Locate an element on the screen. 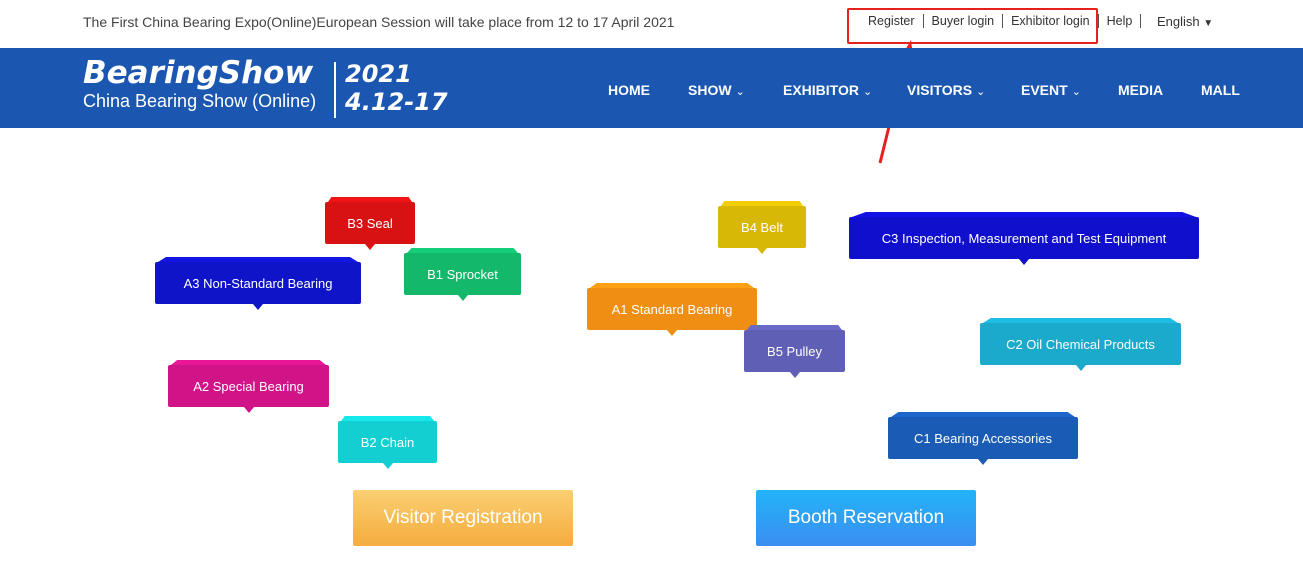  nav-visitors: VISITORS ⌄ is located at coordinates (946, 90).